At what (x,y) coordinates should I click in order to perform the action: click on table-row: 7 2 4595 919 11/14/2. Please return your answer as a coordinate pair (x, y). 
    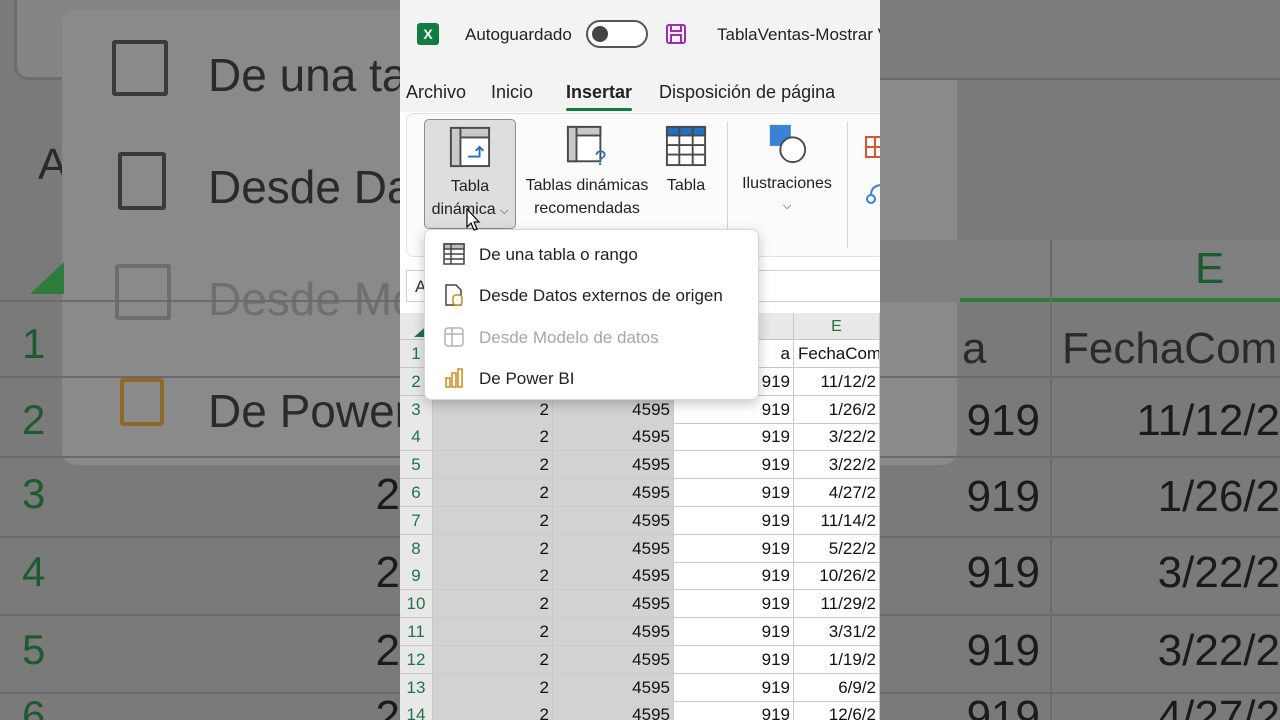
    Looking at the image, I should click on (640, 520).